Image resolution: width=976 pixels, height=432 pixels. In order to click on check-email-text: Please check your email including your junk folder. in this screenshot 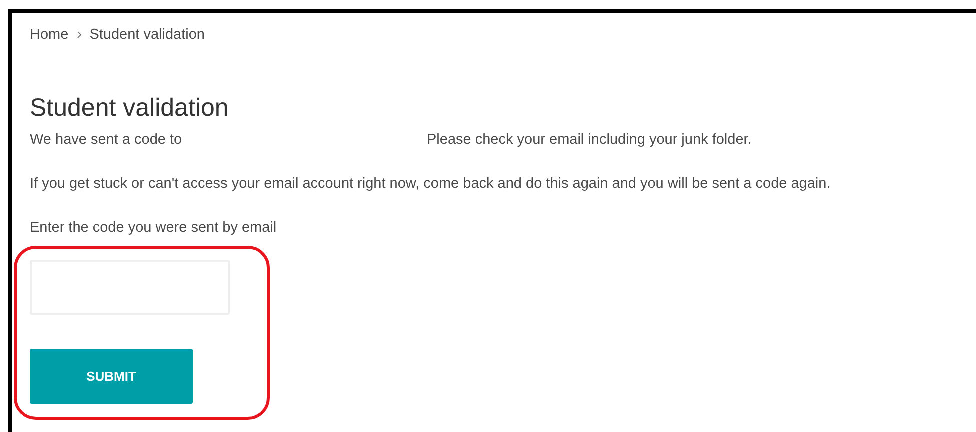, I will do `click(589, 140)`.